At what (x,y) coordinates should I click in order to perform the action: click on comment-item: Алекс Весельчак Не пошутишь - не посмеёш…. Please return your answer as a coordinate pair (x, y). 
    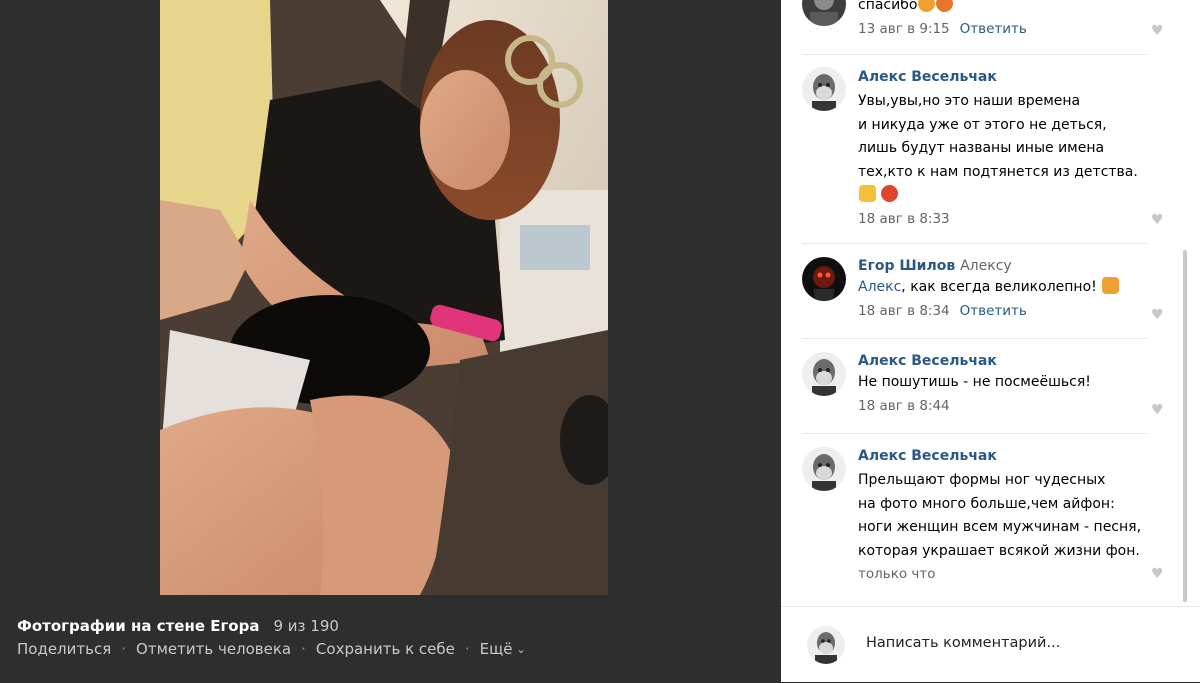
    Looking at the image, I should click on (973, 386).